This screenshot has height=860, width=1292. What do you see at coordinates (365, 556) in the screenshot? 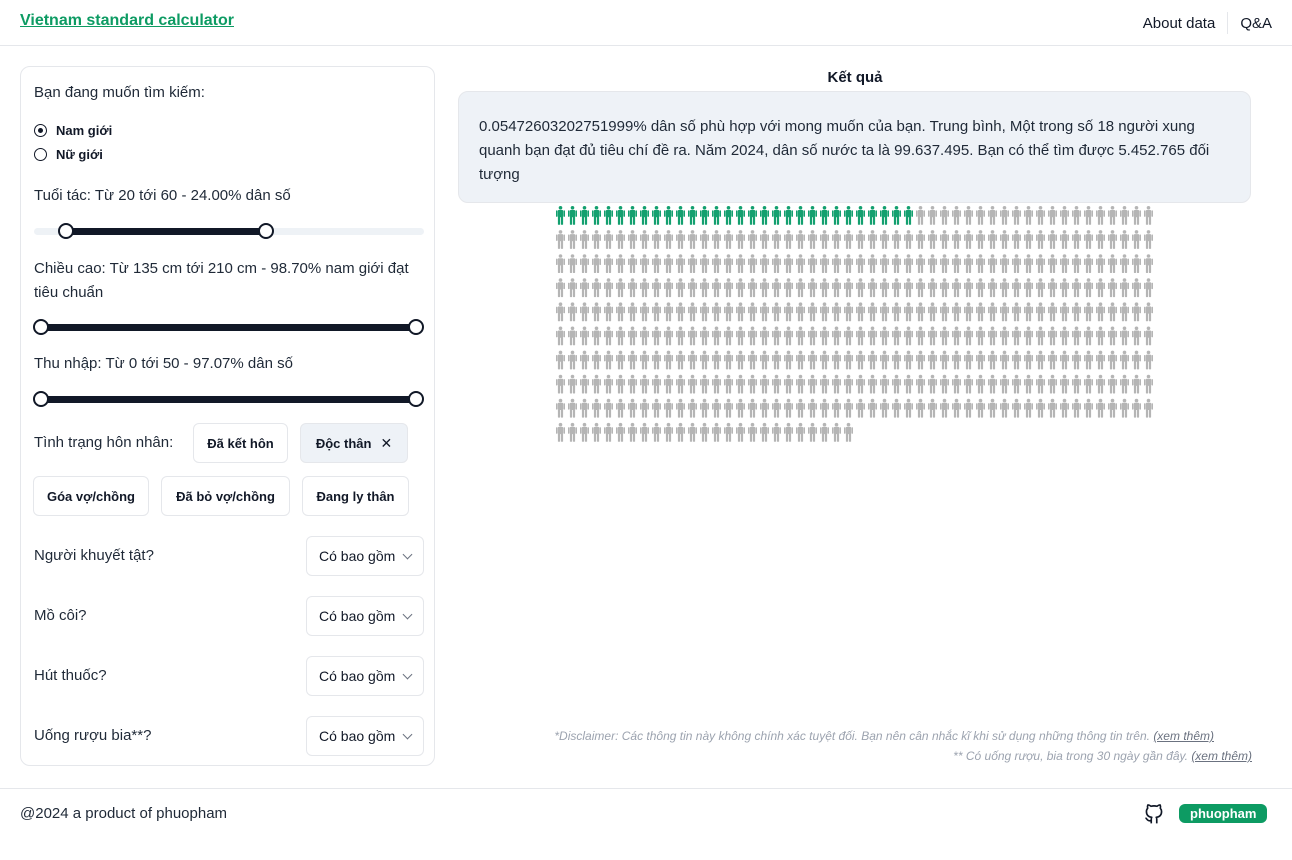
I see `disability-select: Có bao gồm` at bounding box center [365, 556].